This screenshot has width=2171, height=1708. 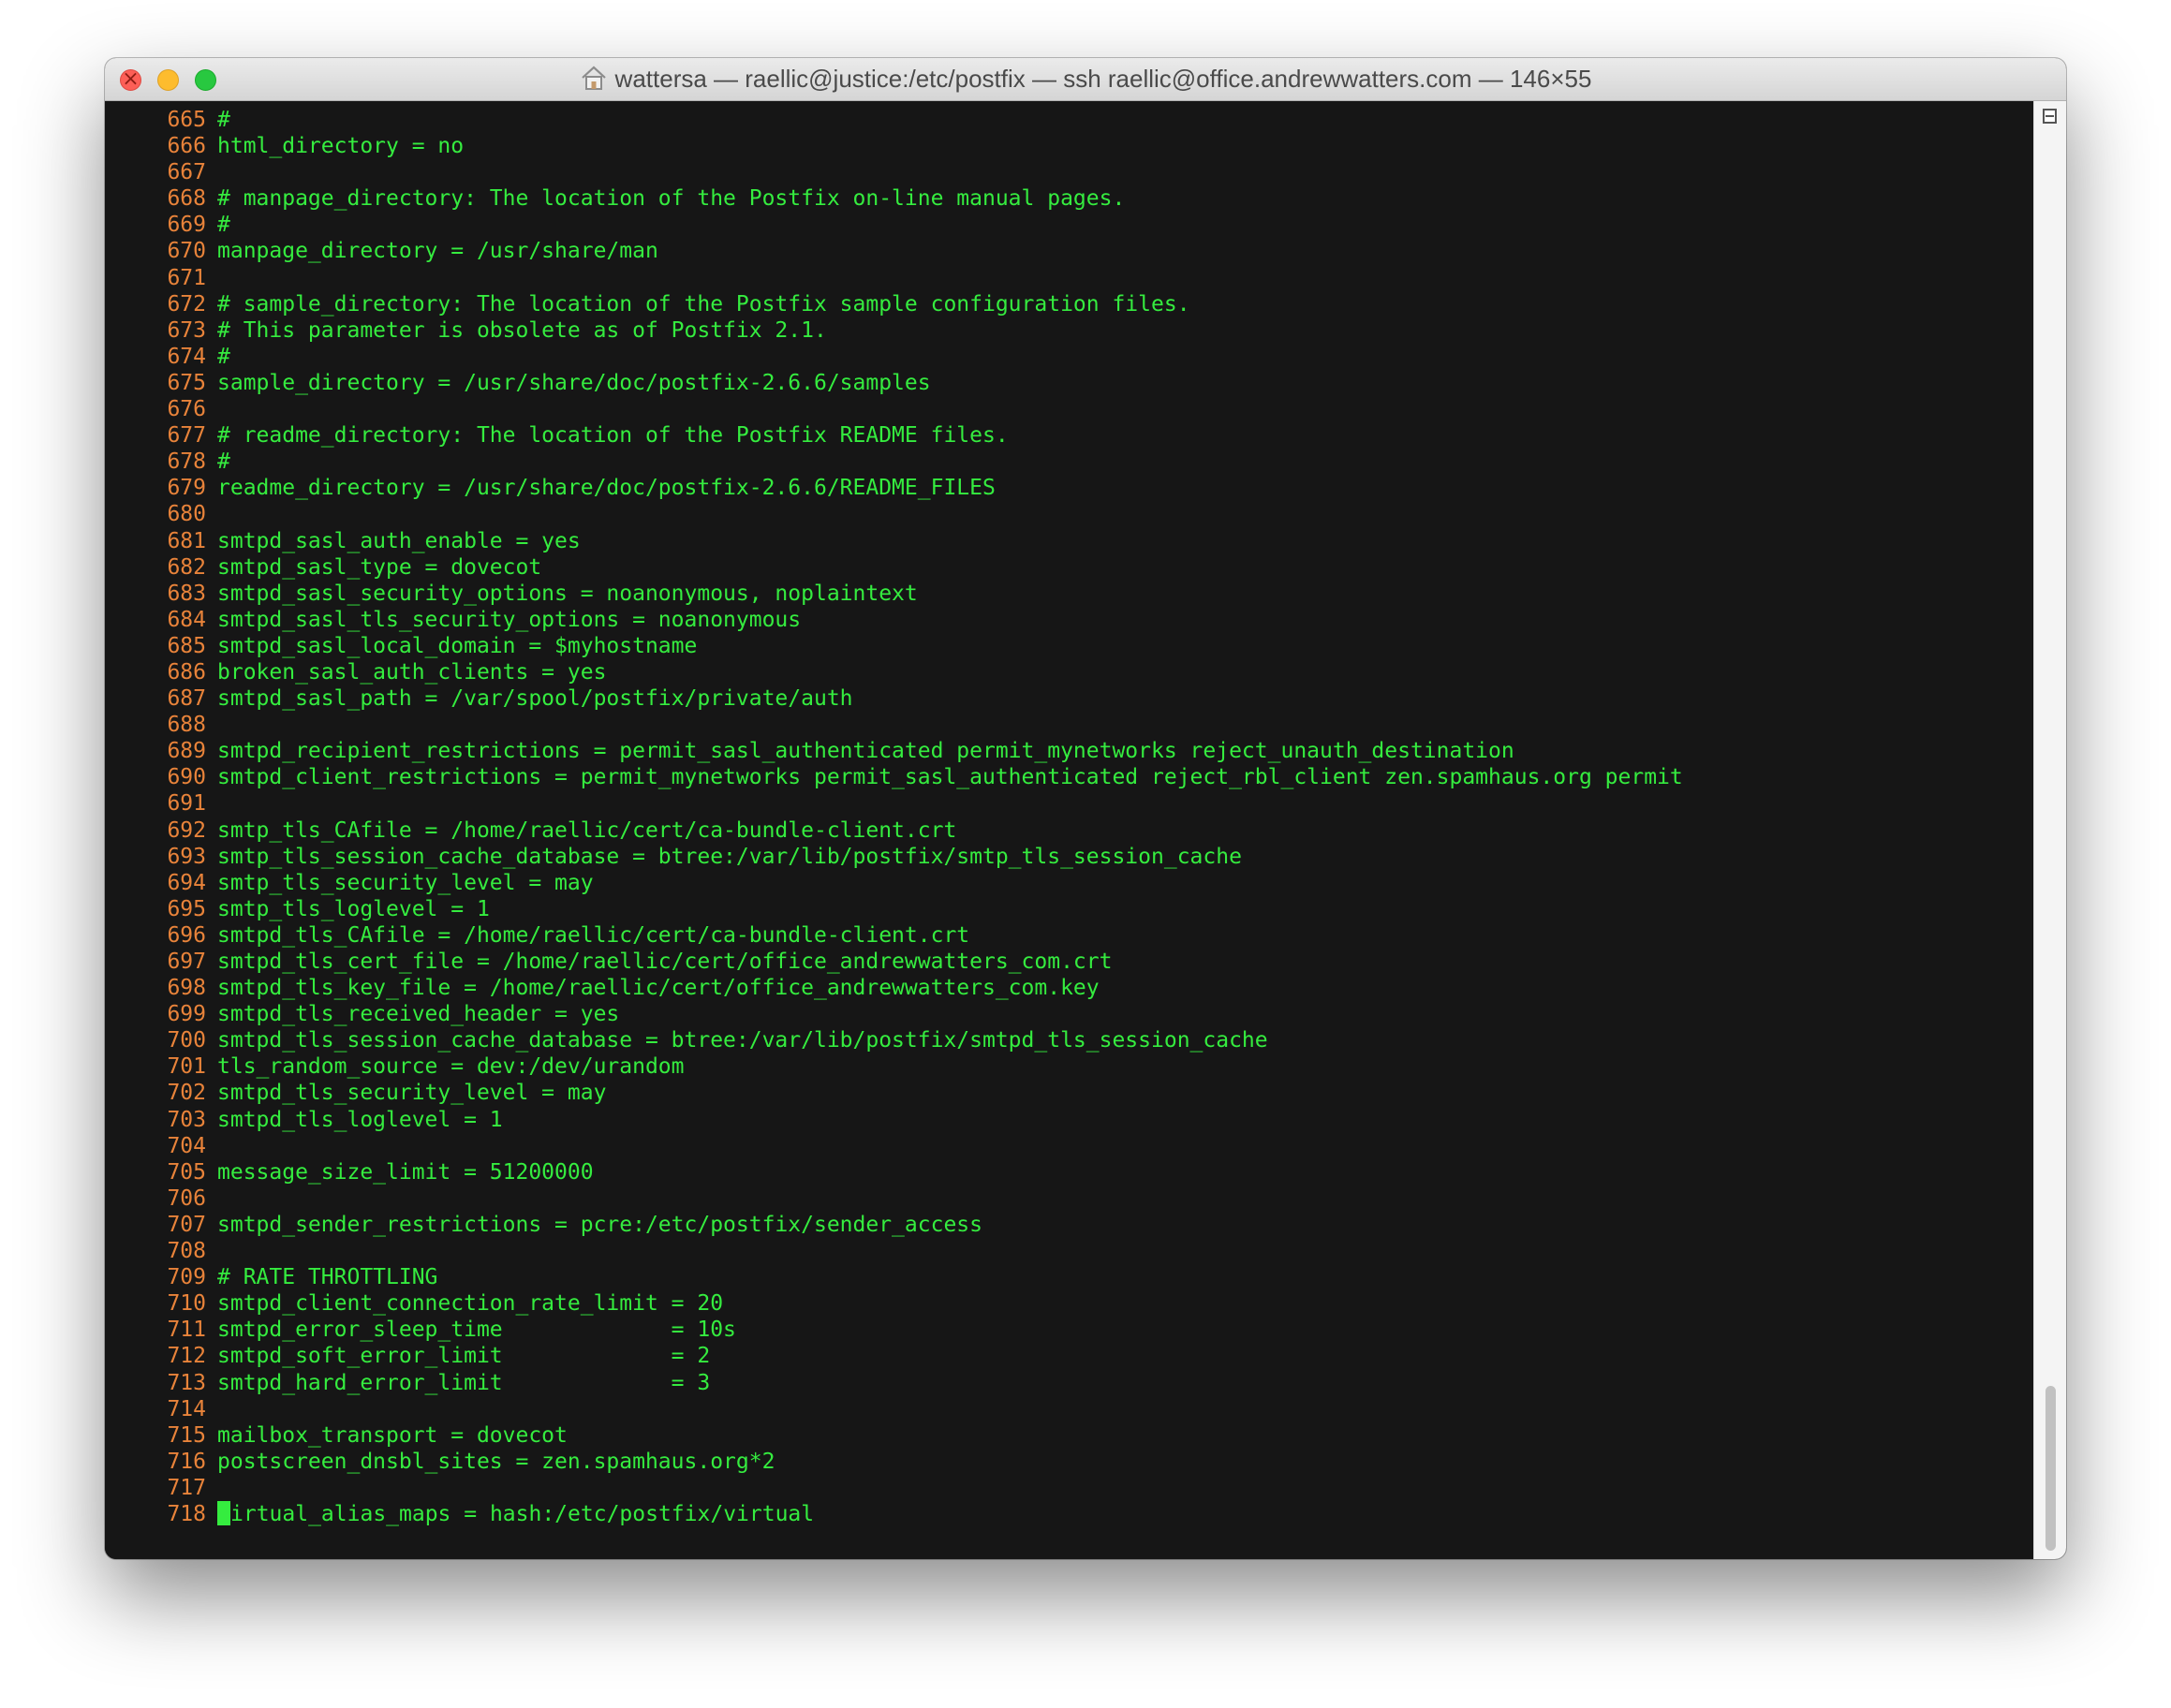 What do you see at coordinates (186, 619) in the screenshot?
I see `line-number: 684` at bounding box center [186, 619].